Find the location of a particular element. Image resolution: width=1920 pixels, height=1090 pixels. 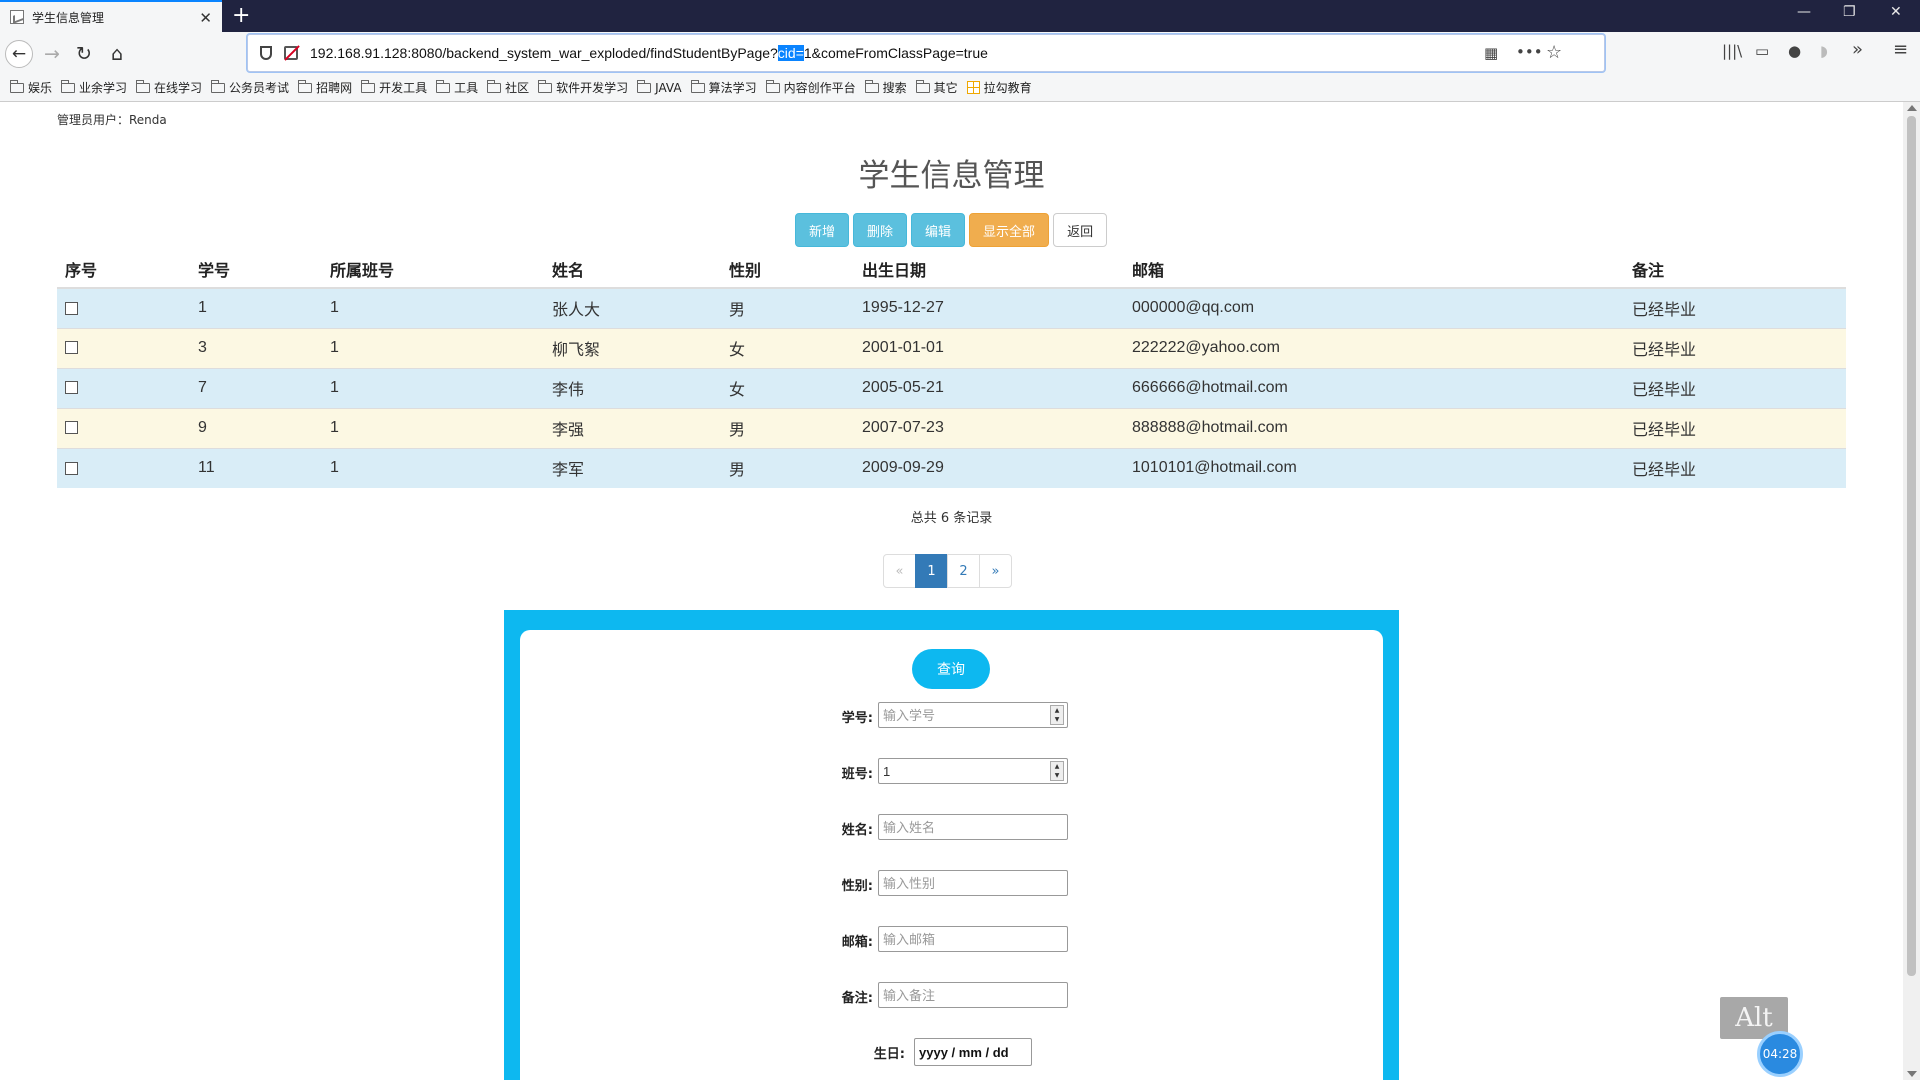

student-id-spinner: ▲ ▼ is located at coordinates (1057, 715).